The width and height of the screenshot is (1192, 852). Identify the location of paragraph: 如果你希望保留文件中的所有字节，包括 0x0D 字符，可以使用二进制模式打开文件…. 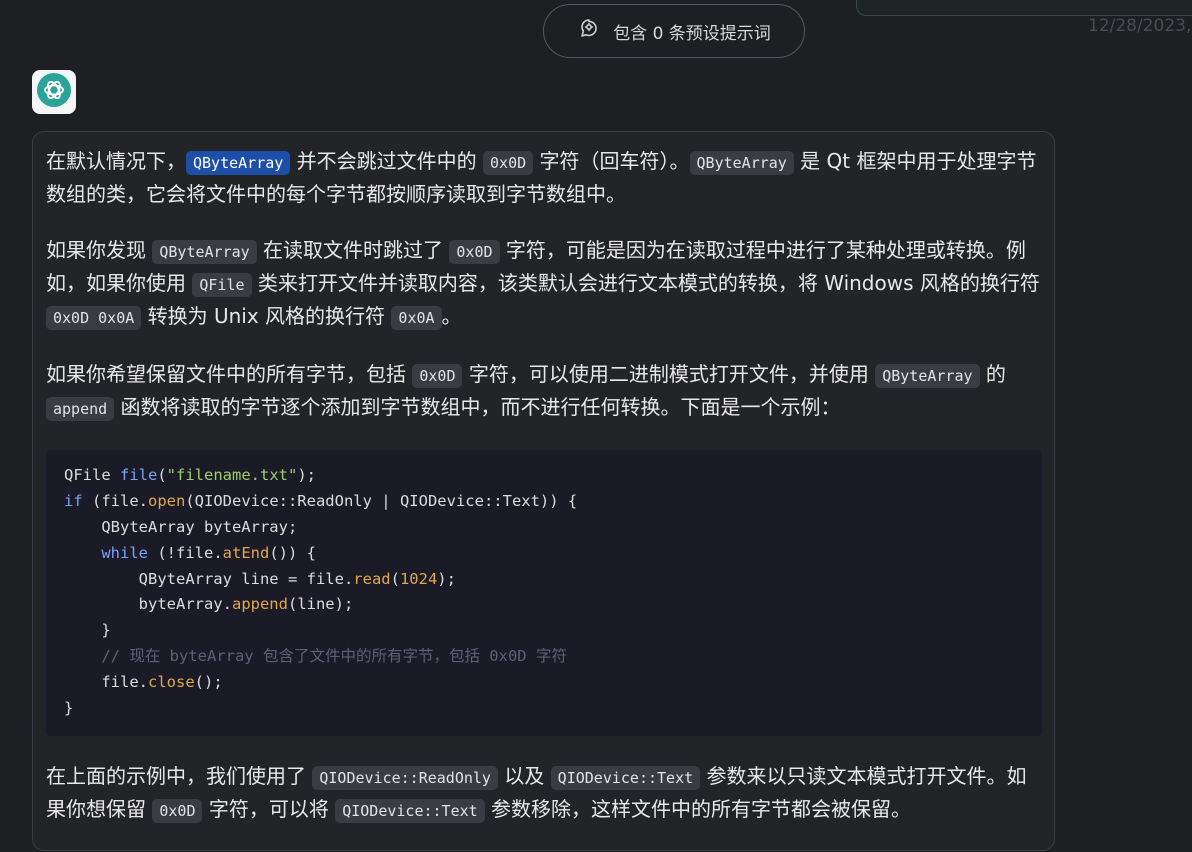
(544, 392).